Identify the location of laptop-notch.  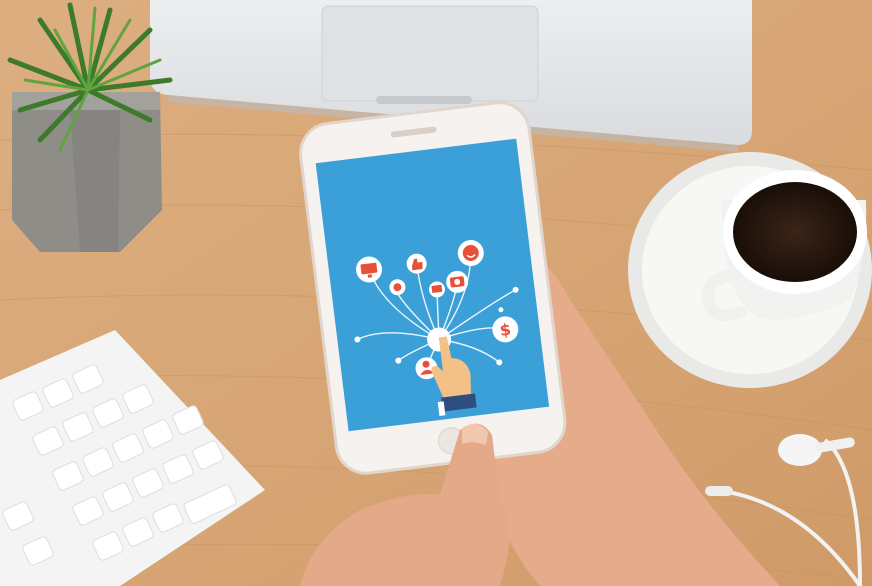
(424, 100).